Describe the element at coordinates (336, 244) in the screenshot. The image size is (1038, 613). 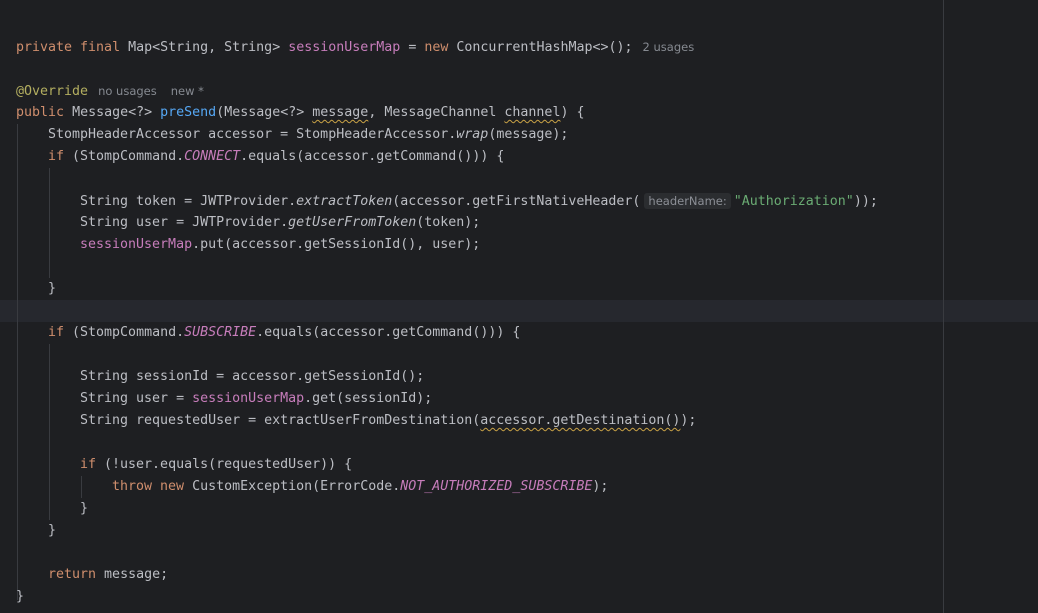
I see `code-text: .put(accessor.getSessionId(), user);` at that location.